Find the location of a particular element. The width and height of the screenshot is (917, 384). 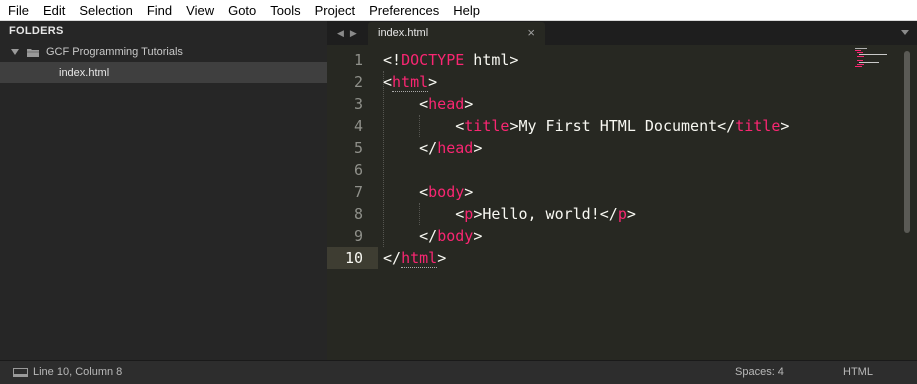

menu-view: View is located at coordinates (200, 10).